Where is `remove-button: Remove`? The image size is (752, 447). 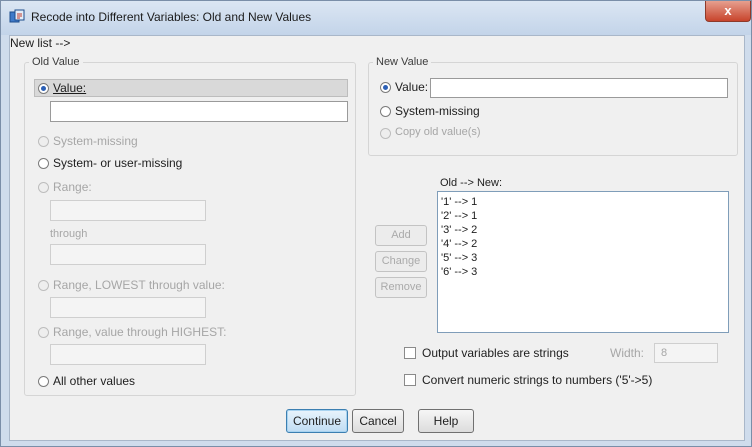
remove-button: Remove is located at coordinates (401, 287).